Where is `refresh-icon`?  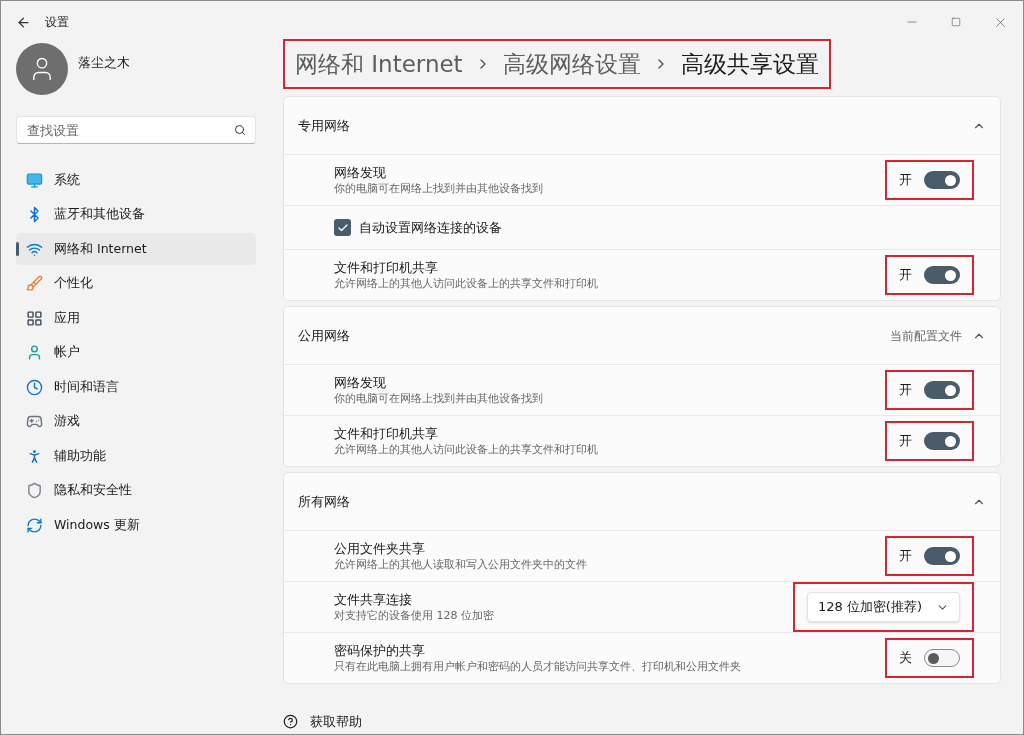
refresh-icon is located at coordinates (34, 525).